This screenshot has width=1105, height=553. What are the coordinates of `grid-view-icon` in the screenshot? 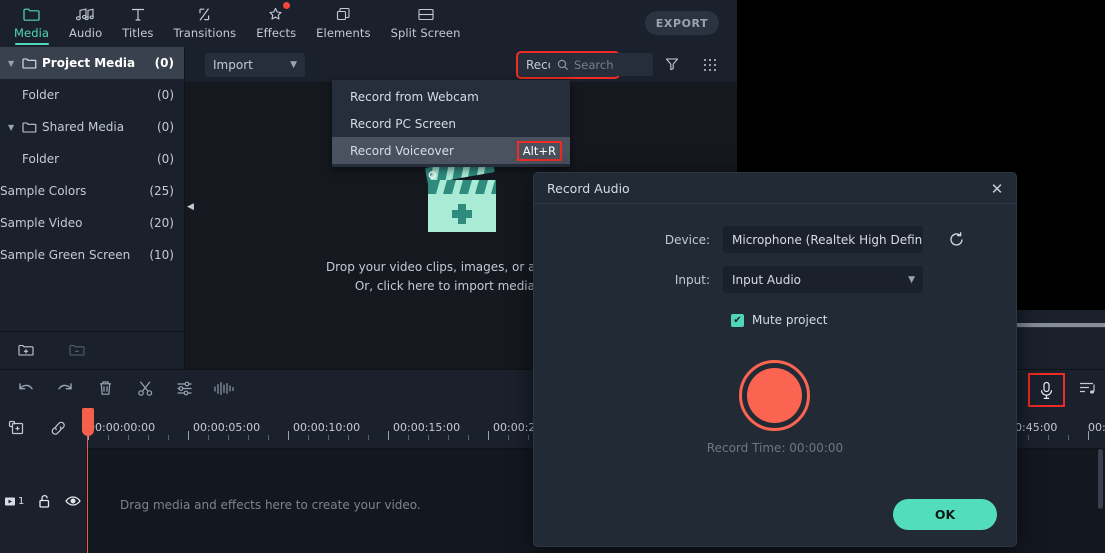 It's located at (710, 65).